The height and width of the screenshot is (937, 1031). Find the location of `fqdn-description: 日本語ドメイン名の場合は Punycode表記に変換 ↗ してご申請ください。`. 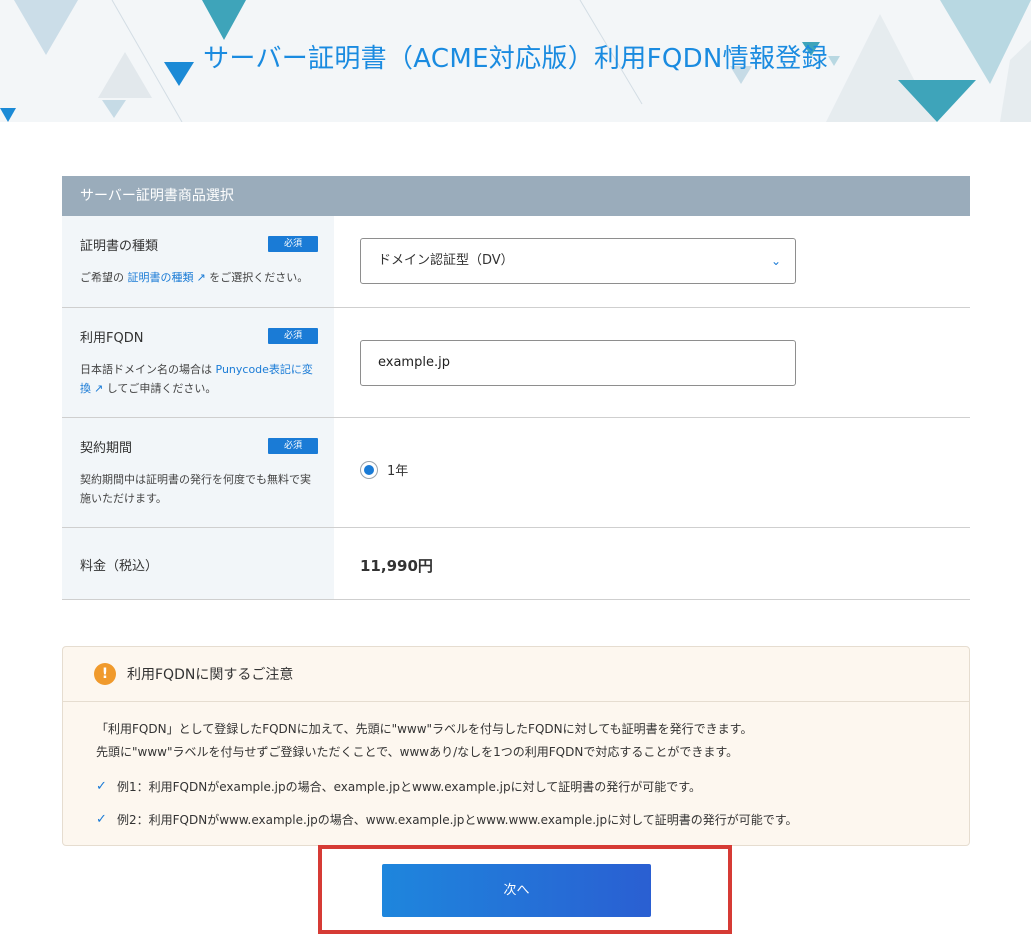

fqdn-description: 日本語ドメイン名の場合は Punycode表記に変換 ↗ してご申請ください。 is located at coordinates (199, 379).